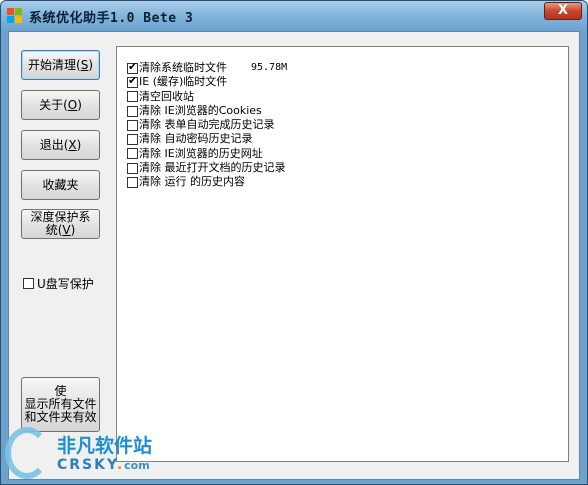 The height and width of the screenshot is (485, 588). I want to click on clean-option-row: 清除 IE浏览器的历史网址, so click(207, 154).